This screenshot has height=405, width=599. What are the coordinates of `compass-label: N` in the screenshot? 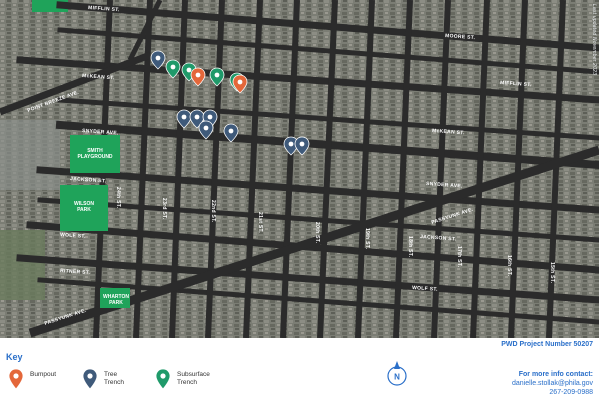 It's located at (397, 377).